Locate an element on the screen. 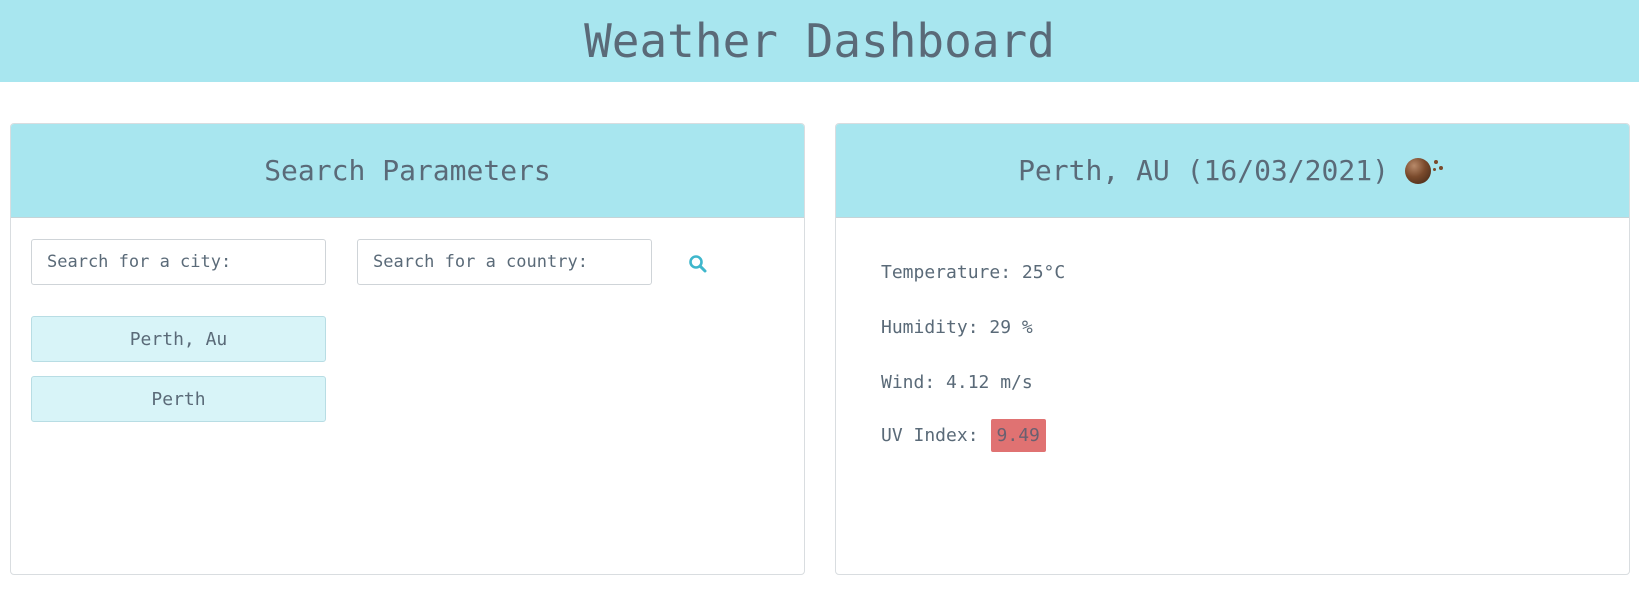 This screenshot has width=1639, height=590. search-panel-title: Search Parameters is located at coordinates (407, 170).